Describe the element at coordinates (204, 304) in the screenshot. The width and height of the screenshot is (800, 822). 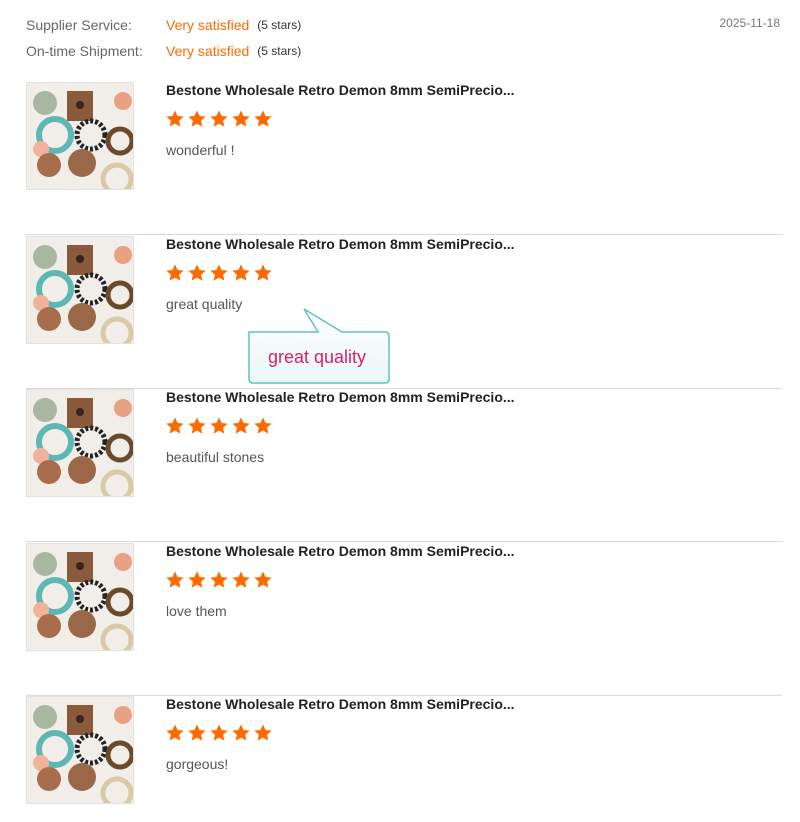
I see `review-comment: great quality` at that location.